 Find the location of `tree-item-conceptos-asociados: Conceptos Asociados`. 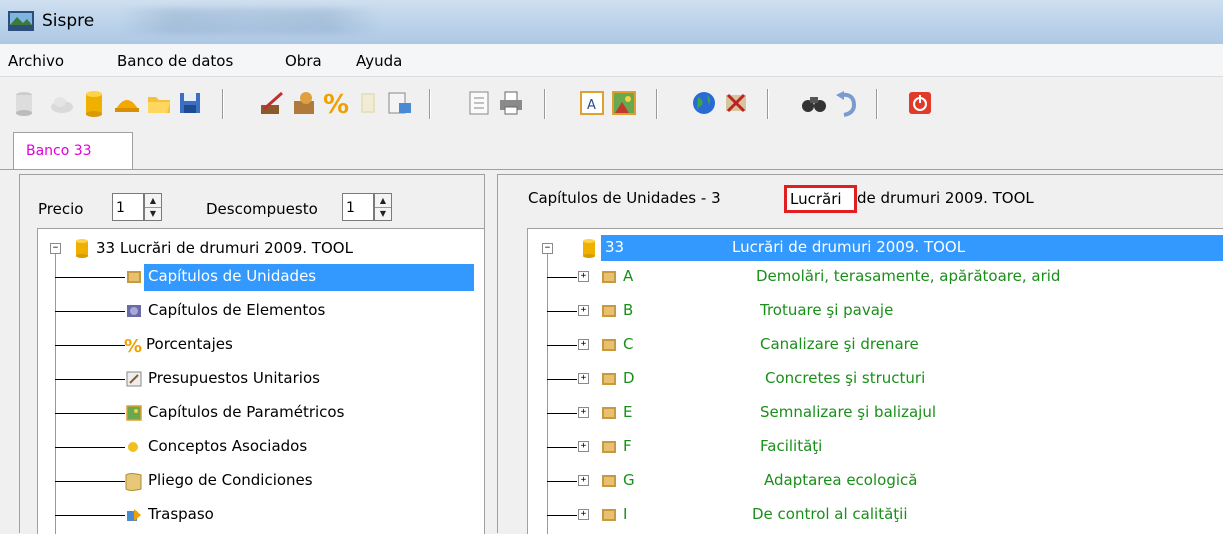

tree-item-conceptos-asociados: Conceptos Asociados is located at coordinates (227, 446).